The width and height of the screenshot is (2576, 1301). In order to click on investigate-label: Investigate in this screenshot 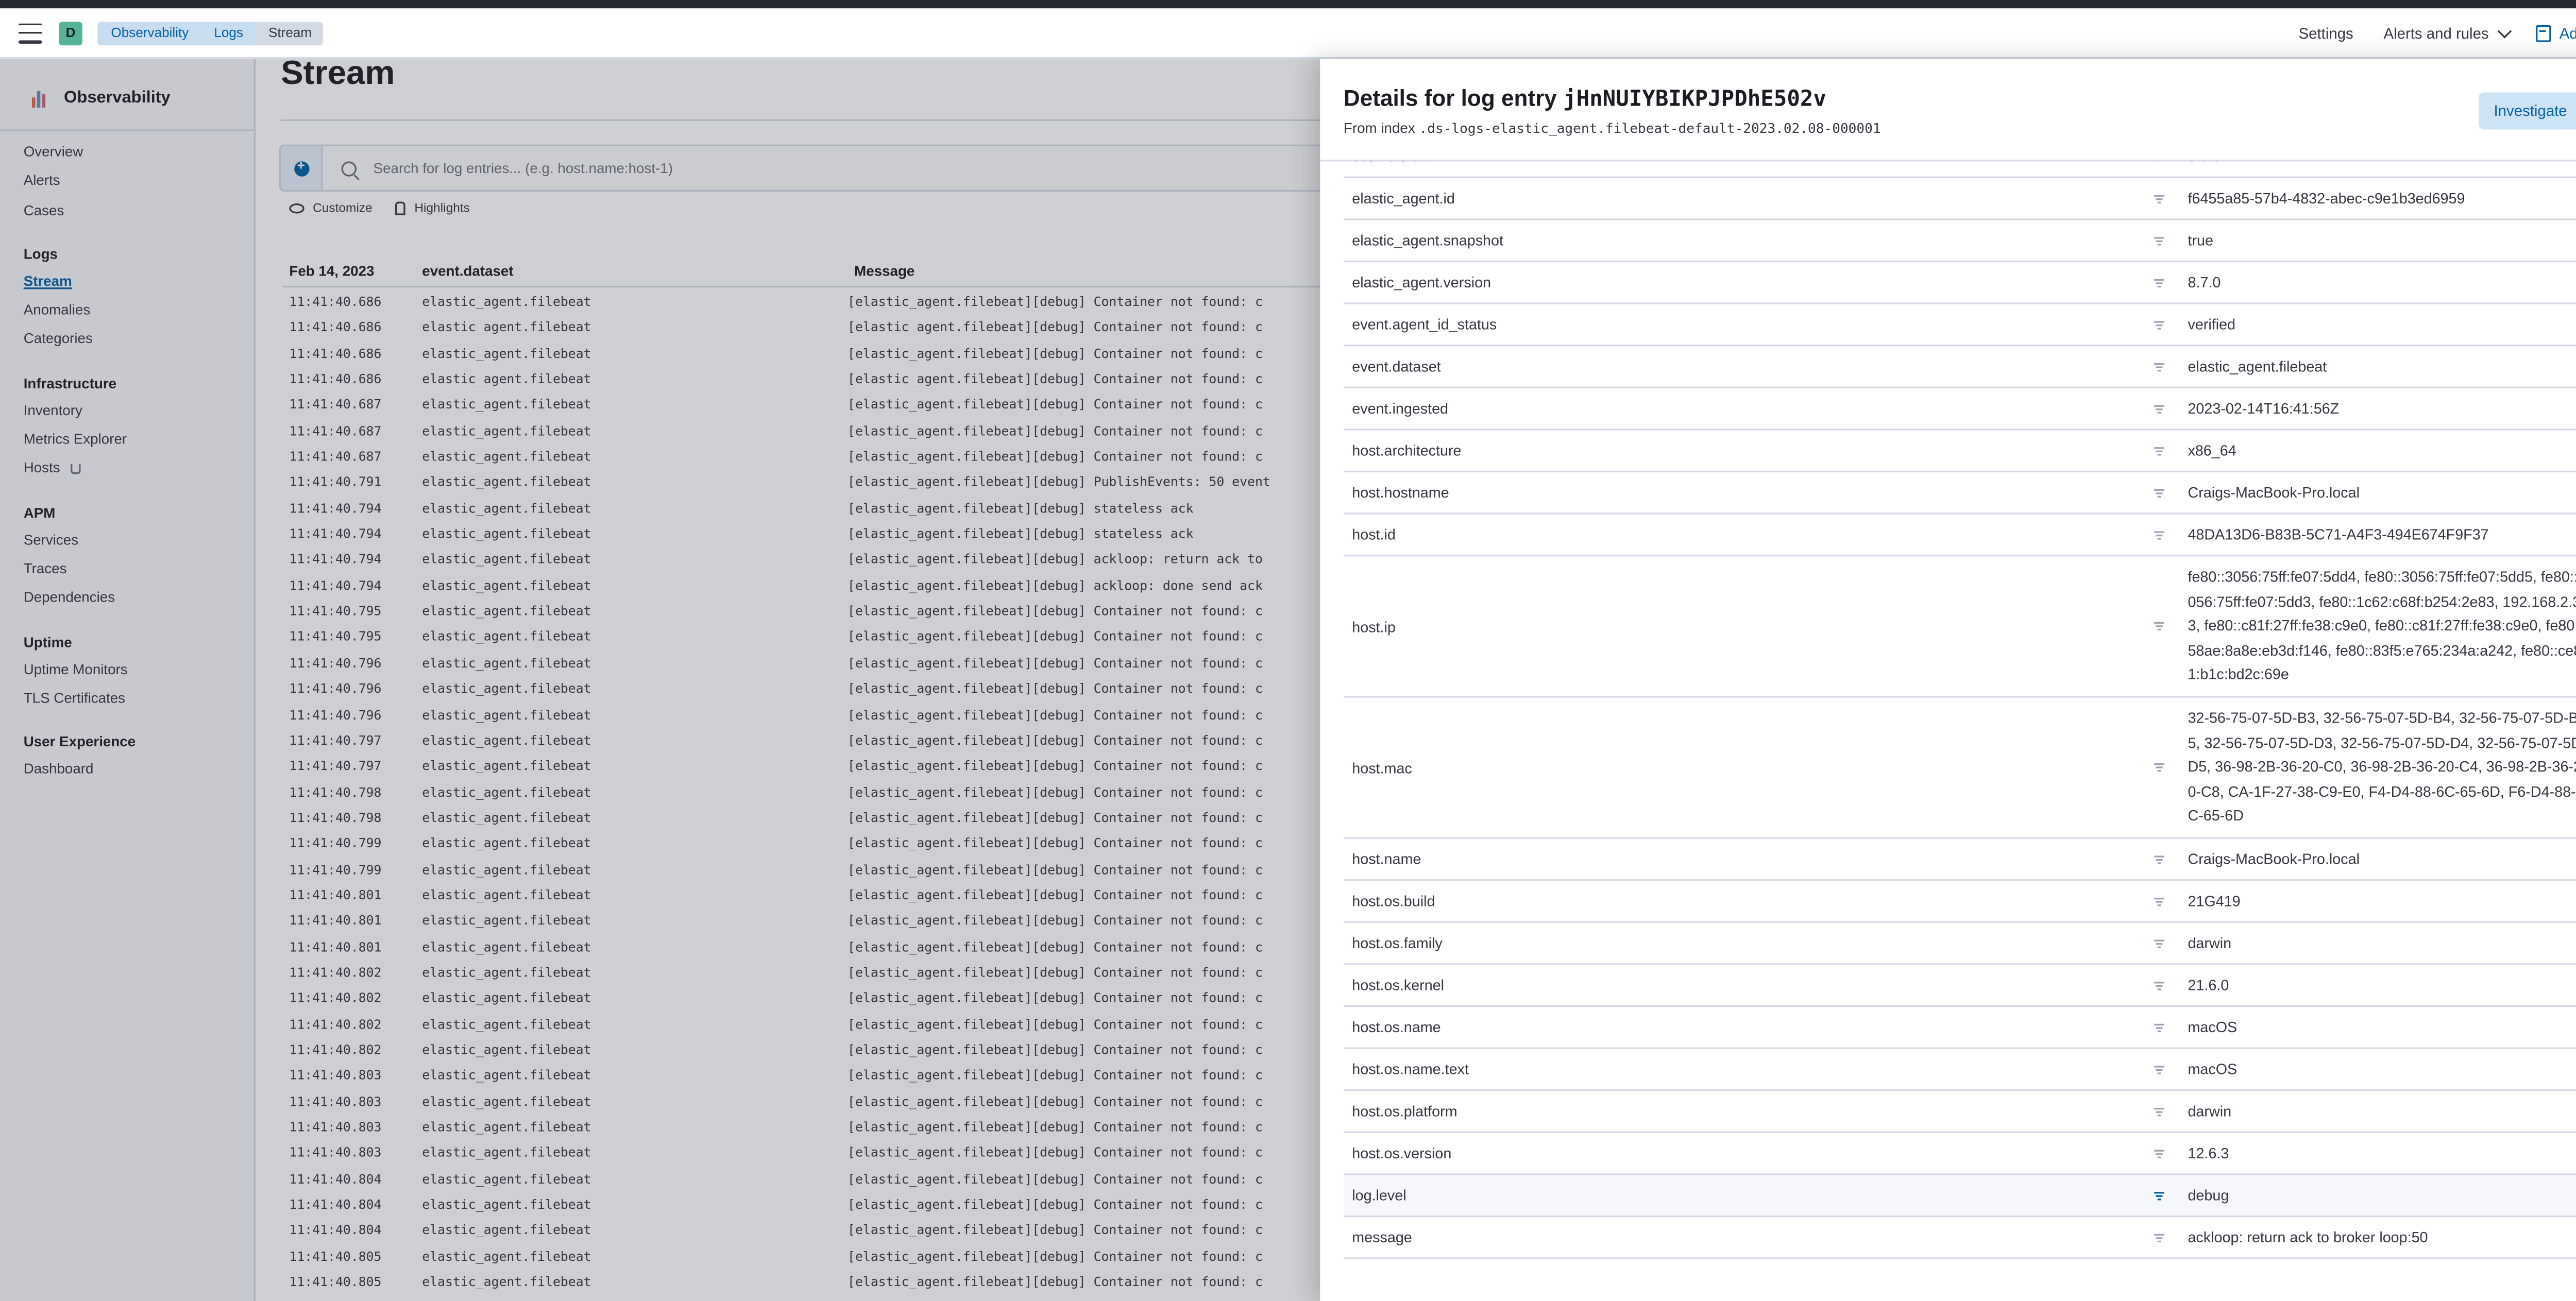, I will do `click(2530, 110)`.